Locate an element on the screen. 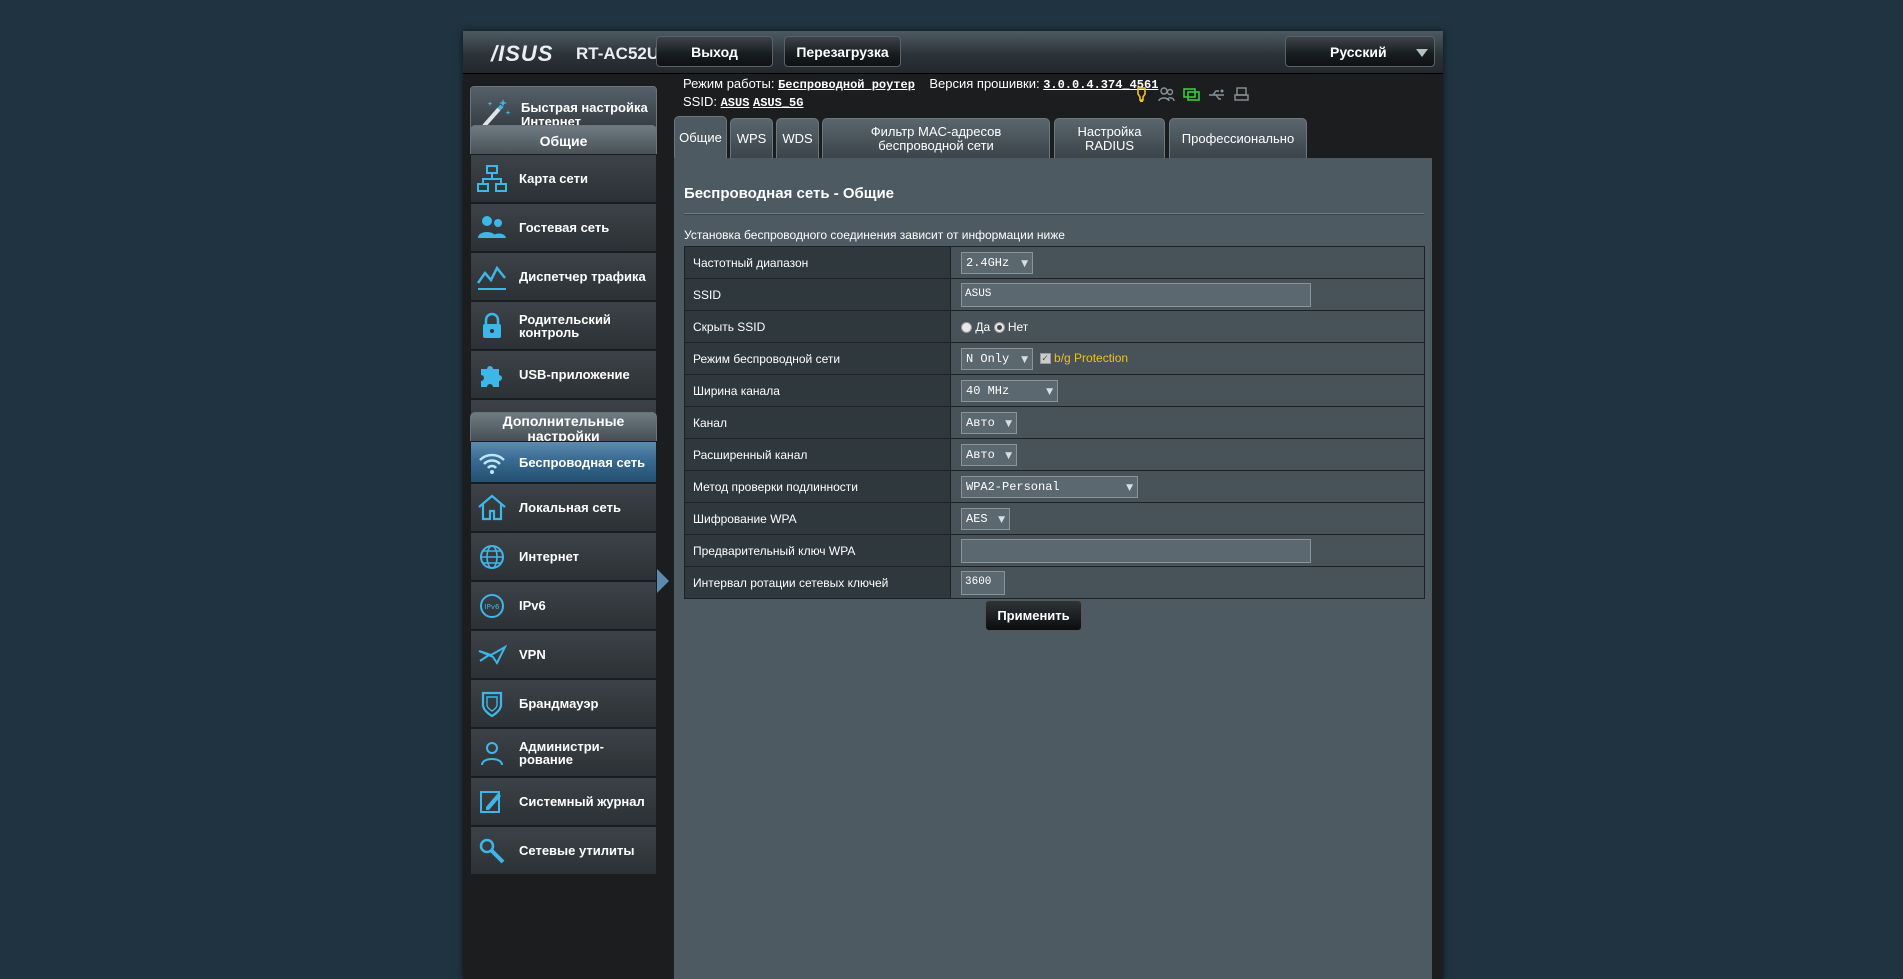 This screenshot has width=1903, height=979. ext-channel-select: Авто ▼ is located at coordinates (989, 454).